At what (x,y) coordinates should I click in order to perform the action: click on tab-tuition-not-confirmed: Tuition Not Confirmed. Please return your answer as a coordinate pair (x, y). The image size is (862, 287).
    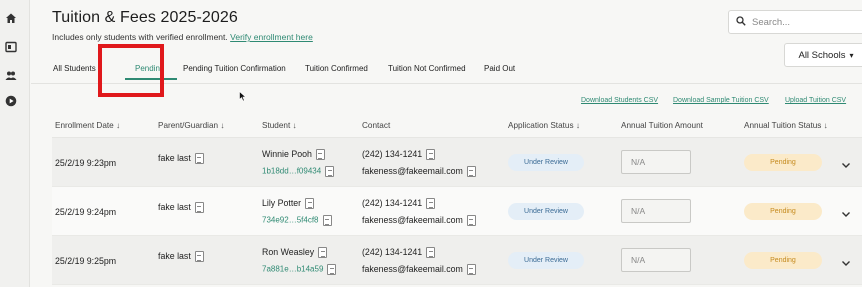
    Looking at the image, I should click on (427, 68).